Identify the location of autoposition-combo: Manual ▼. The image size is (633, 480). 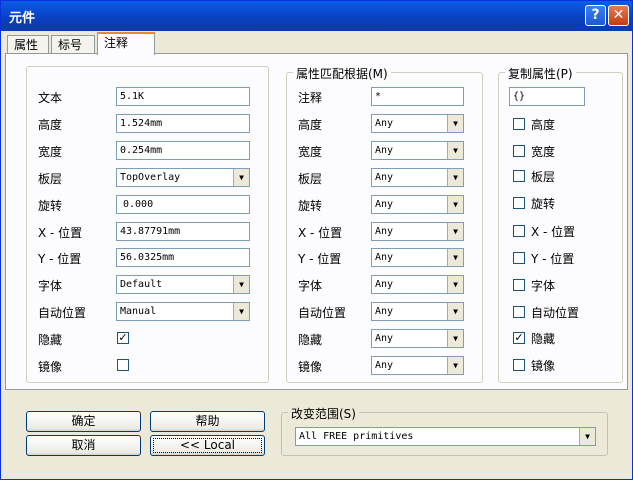
(183, 311).